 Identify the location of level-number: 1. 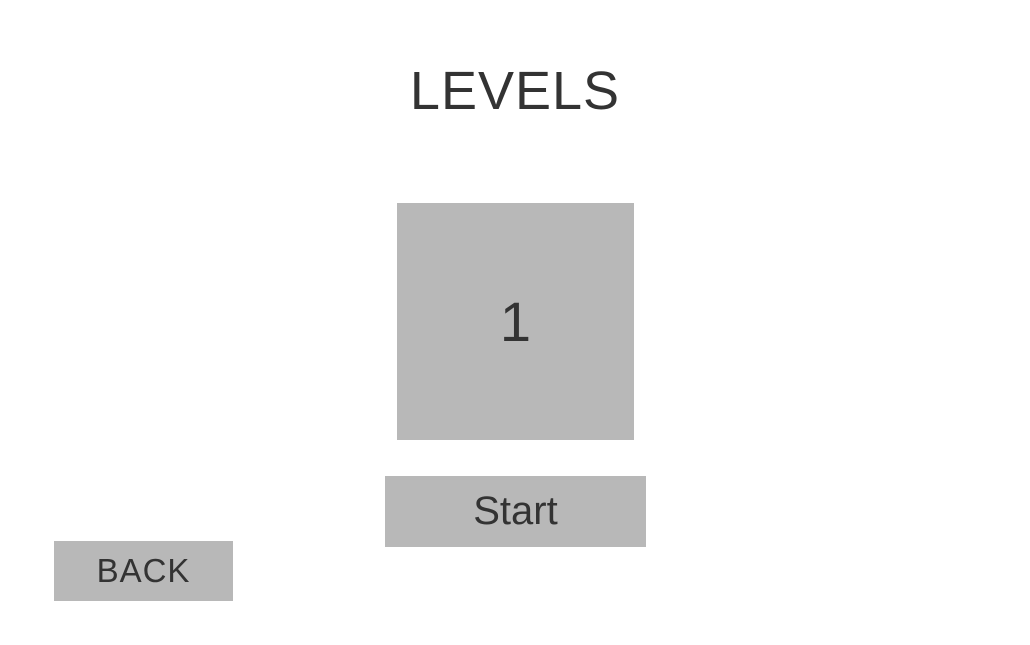
(515, 321).